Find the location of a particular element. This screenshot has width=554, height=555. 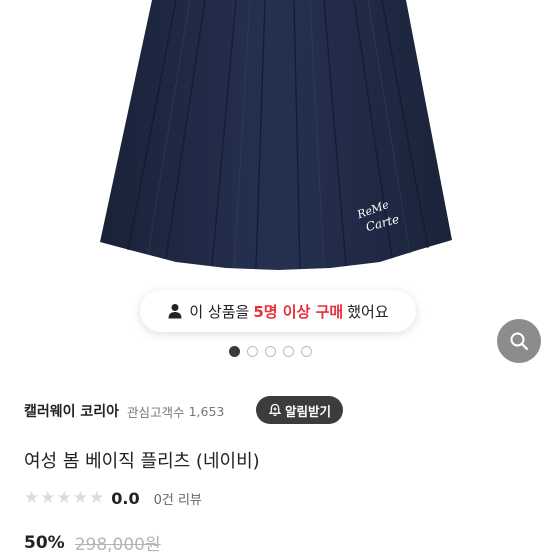

store-info: 캘러웨이 코리아 관심고객수 1,653 알림받기 is located at coordinates (284, 411).